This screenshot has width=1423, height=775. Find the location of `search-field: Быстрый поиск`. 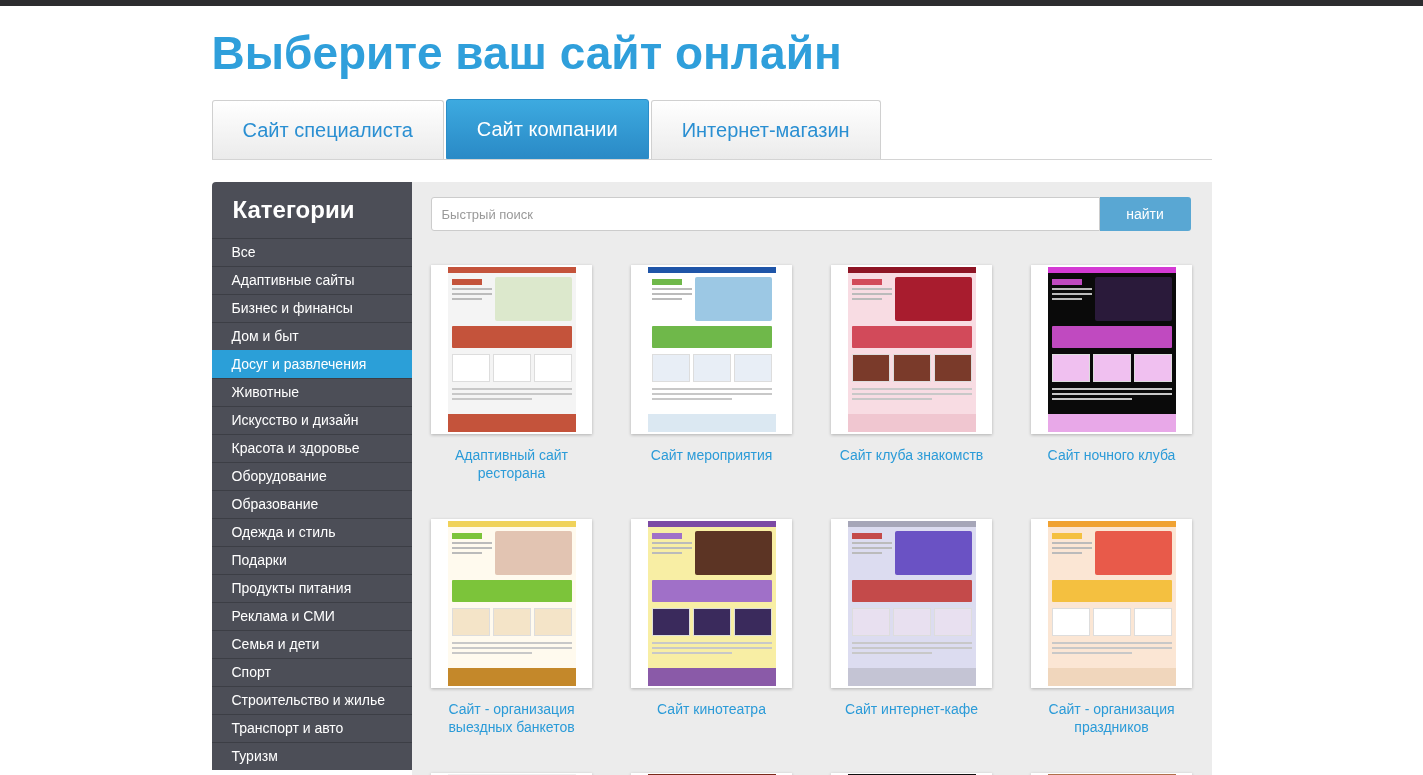

search-field: Быстрый поиск is located at coordinates (765, 214).